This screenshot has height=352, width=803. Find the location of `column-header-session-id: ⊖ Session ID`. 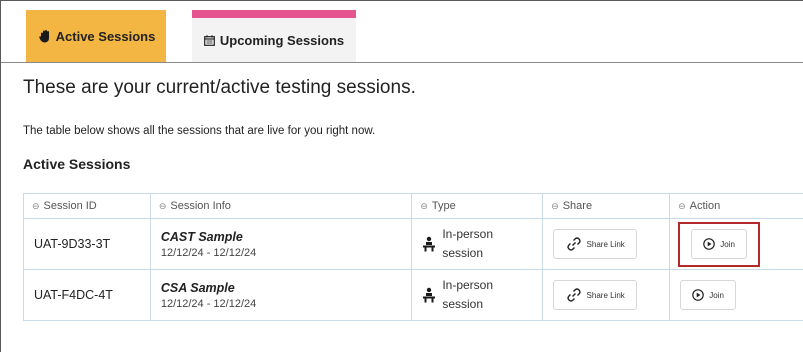

column-header-session-id: ⊖ Session ID is located at coordinates (87, 206).